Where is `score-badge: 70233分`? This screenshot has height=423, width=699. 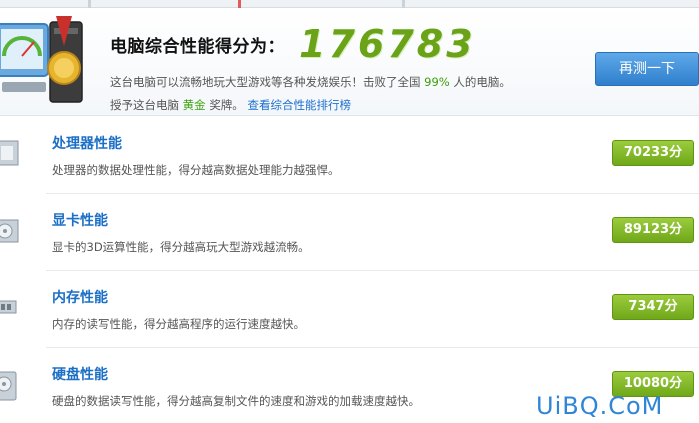
score-badge: 70233分 is located at coordinates (653, 153).